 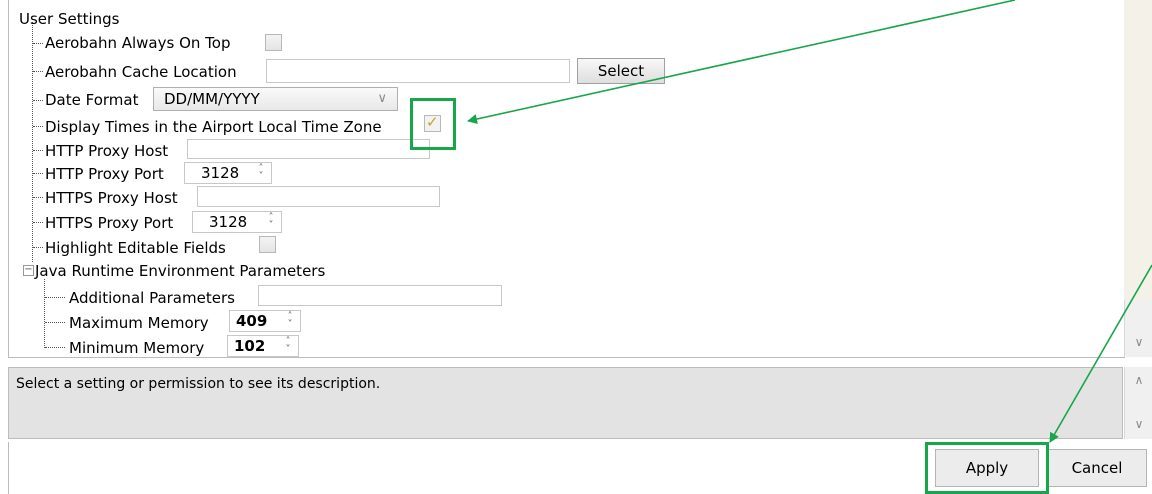 What do you see at coordinates (1100, 353) in the screenshot?
I see `arrow-to-apply` at bounding box center [1100, 353].